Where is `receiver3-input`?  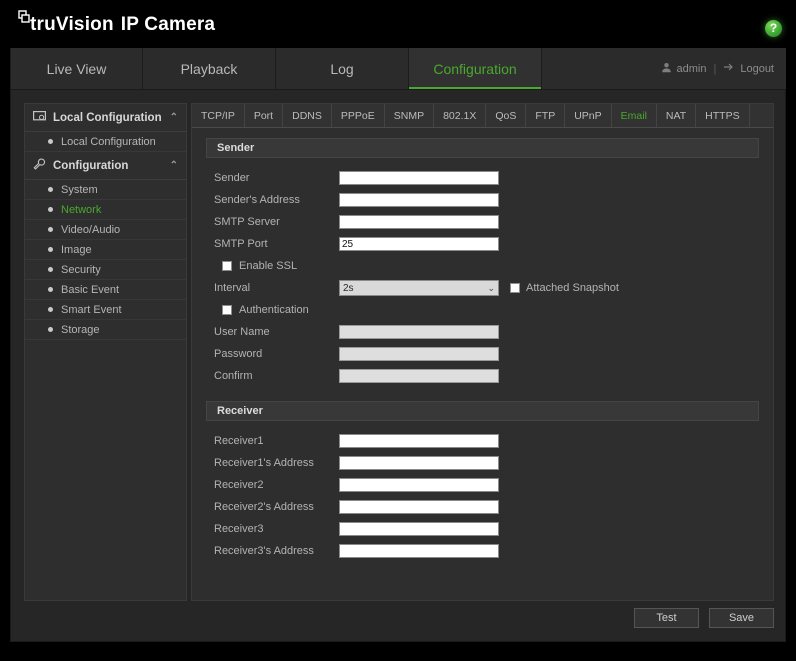
receiver3-input is located at coordinates (419, 529).